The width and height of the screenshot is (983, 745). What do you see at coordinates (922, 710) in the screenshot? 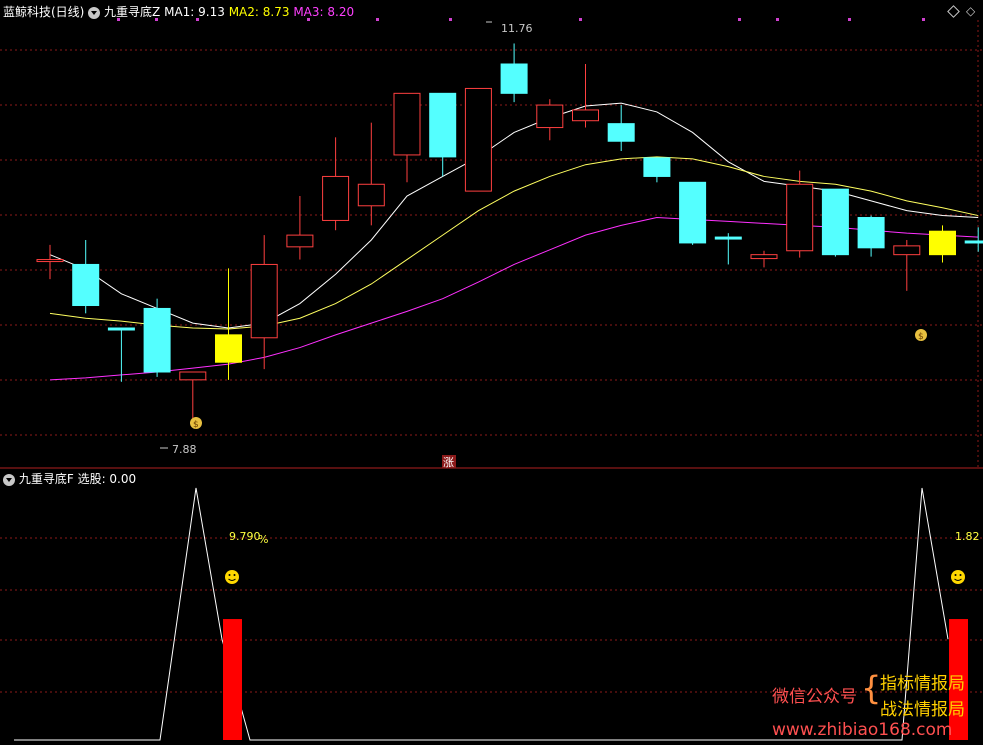
I see `watermark-line2: 战法情报局` at bounding box center [922, 710].